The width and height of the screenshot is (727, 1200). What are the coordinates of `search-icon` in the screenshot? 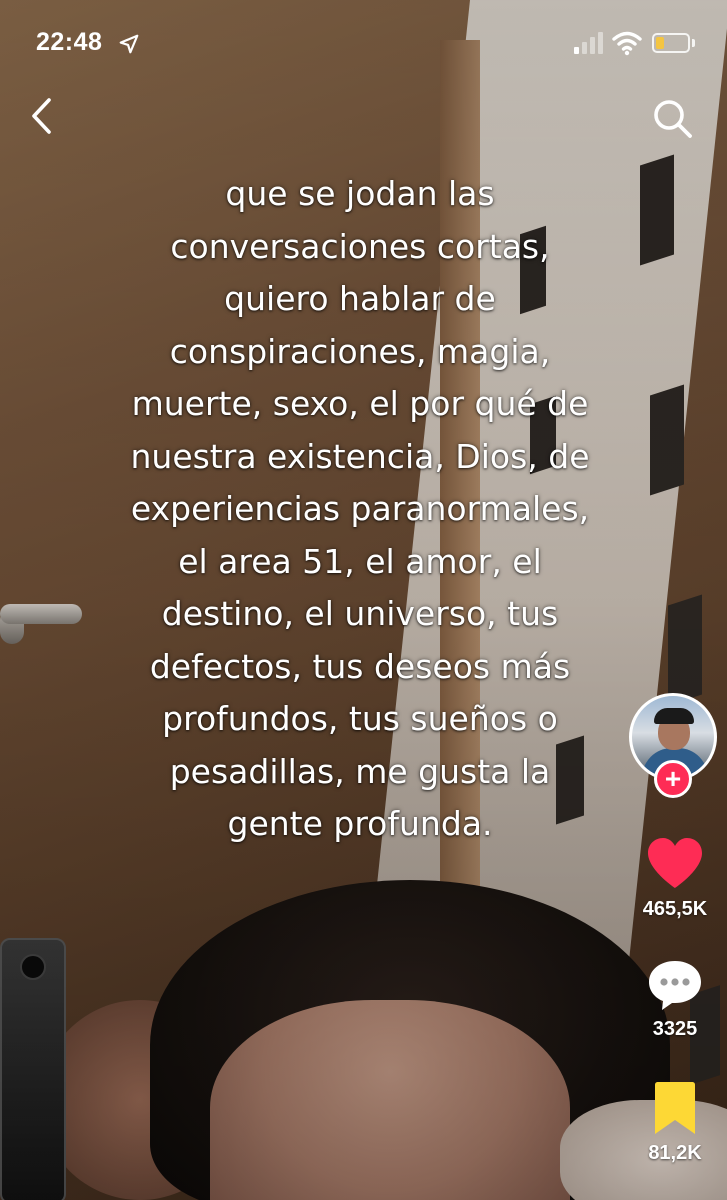 It's located at (673, 119).